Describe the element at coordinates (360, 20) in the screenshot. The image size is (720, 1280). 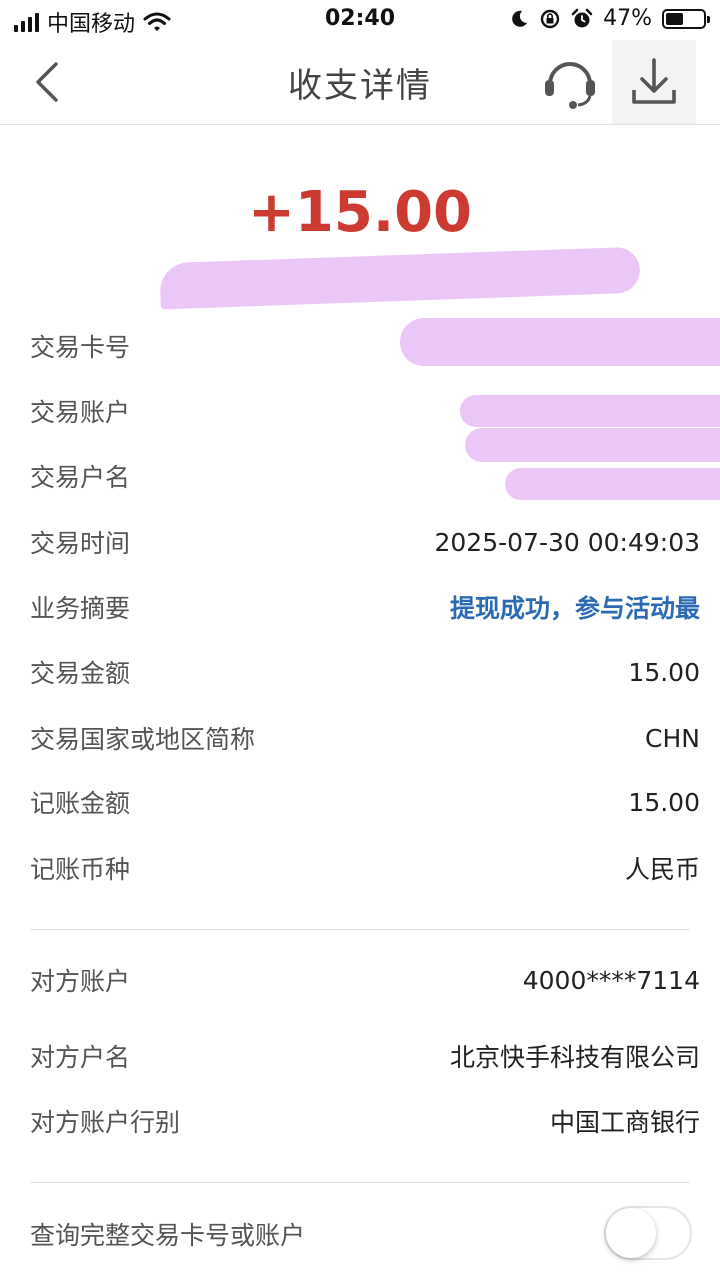
I see `status-bar: 中国移动 02:40 47%` at that location.